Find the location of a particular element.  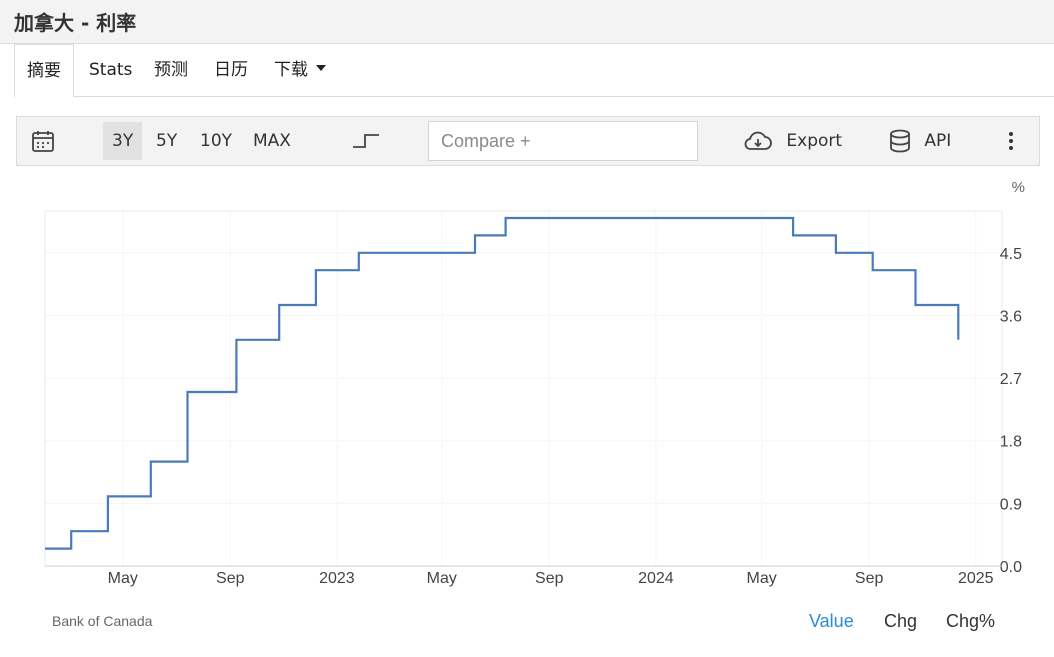

x-tick-label: 2024 is located at coordinates (656, 578).